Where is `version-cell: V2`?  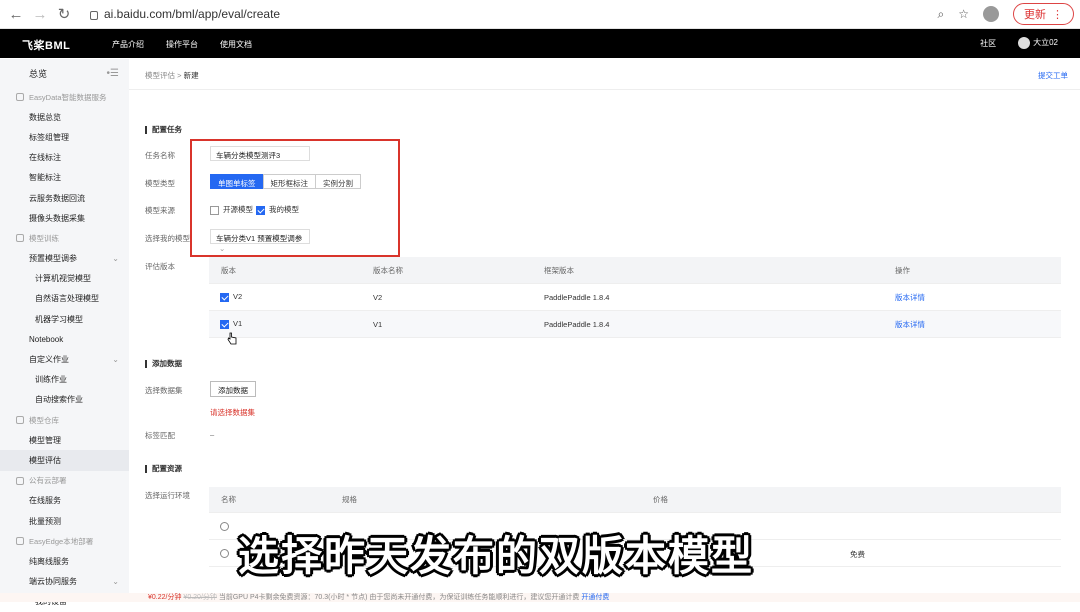 version-cell: V2 is located at coordinates (238, 297).